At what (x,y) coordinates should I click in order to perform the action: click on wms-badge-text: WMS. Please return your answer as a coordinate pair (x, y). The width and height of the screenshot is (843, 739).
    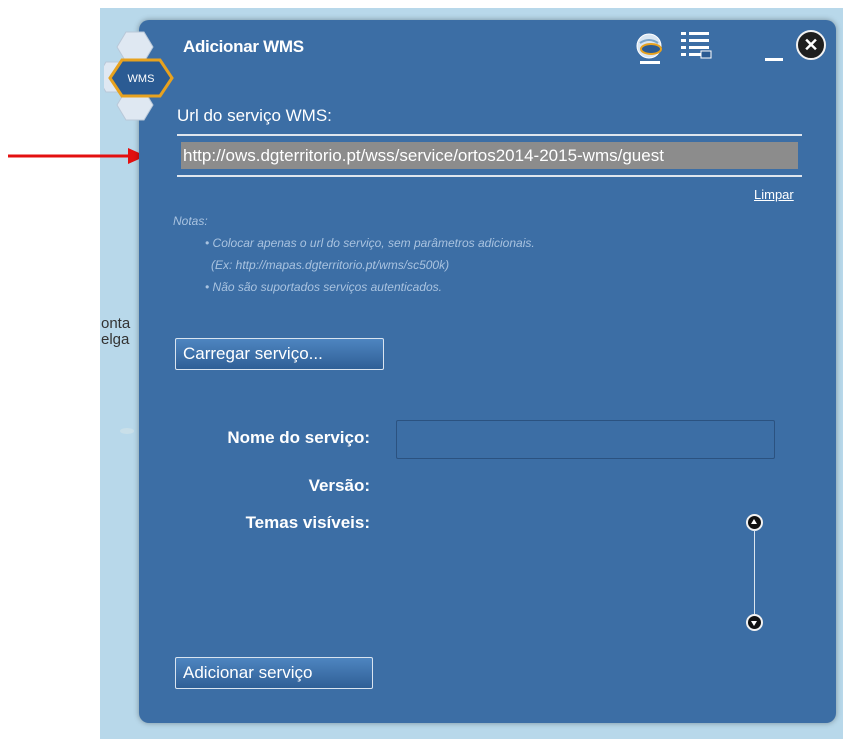
    Looking at the image, I should click on (141, 79).